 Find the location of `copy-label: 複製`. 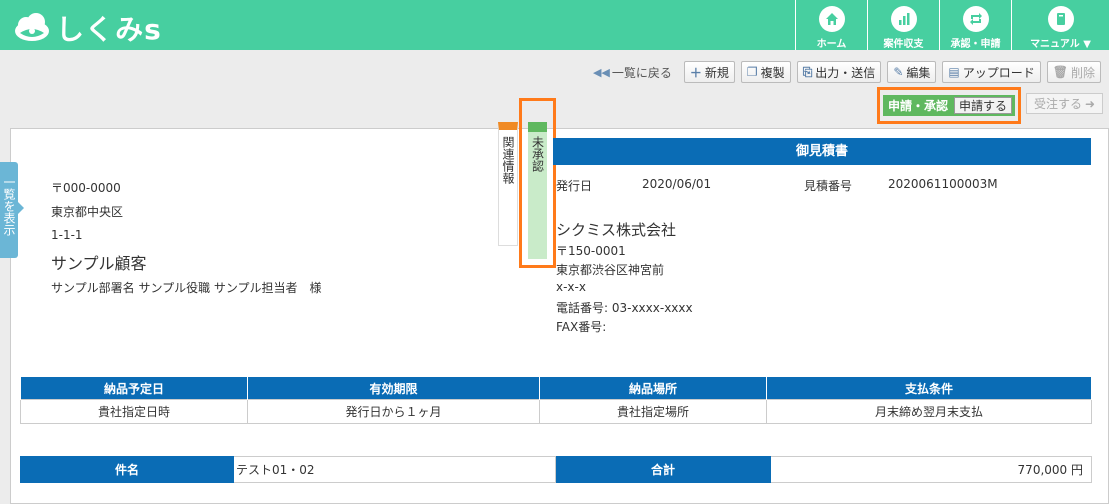

copy-label: 複製 is located at coordinates (772, 72).